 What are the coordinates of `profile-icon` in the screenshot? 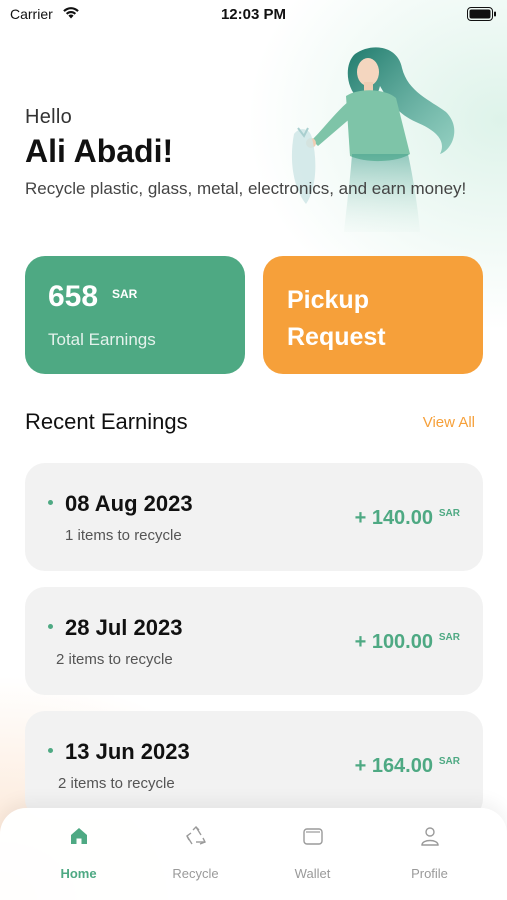 It's located at (430, 836).